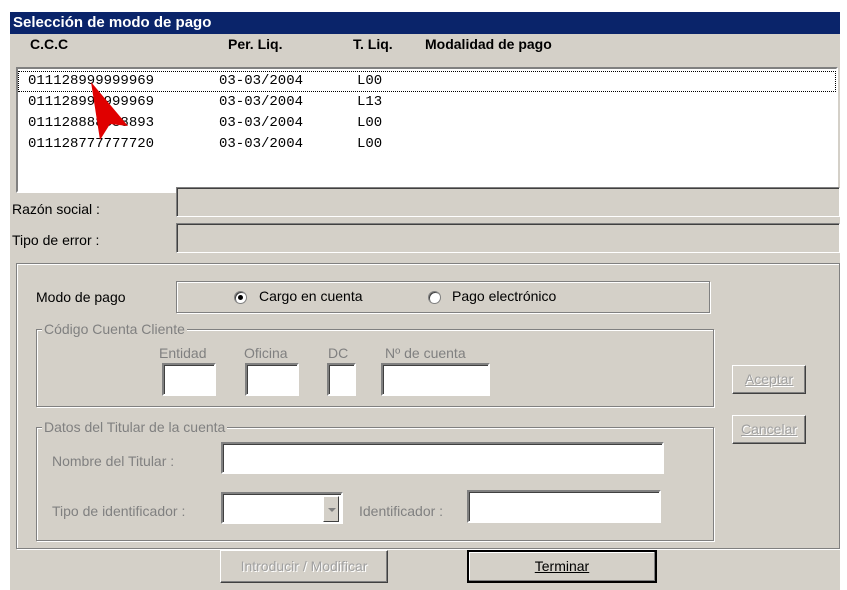  Describe the element at coordinates (189, 379) in the screenshot. I see `entidad-input` at that location.